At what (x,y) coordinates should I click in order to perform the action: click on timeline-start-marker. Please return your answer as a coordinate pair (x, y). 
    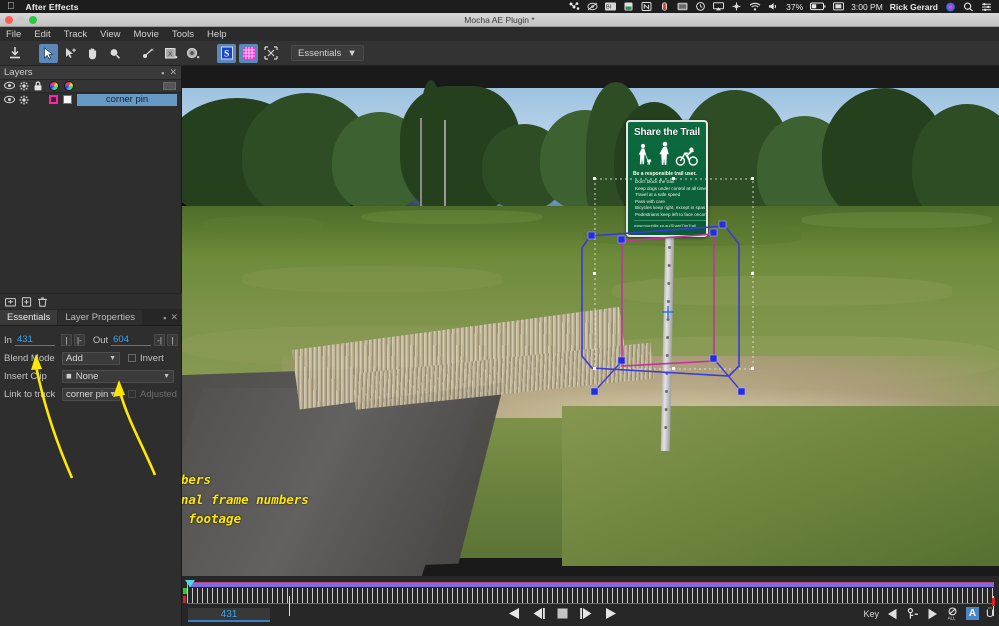
    Looking at the image, I should click on (184, 599).